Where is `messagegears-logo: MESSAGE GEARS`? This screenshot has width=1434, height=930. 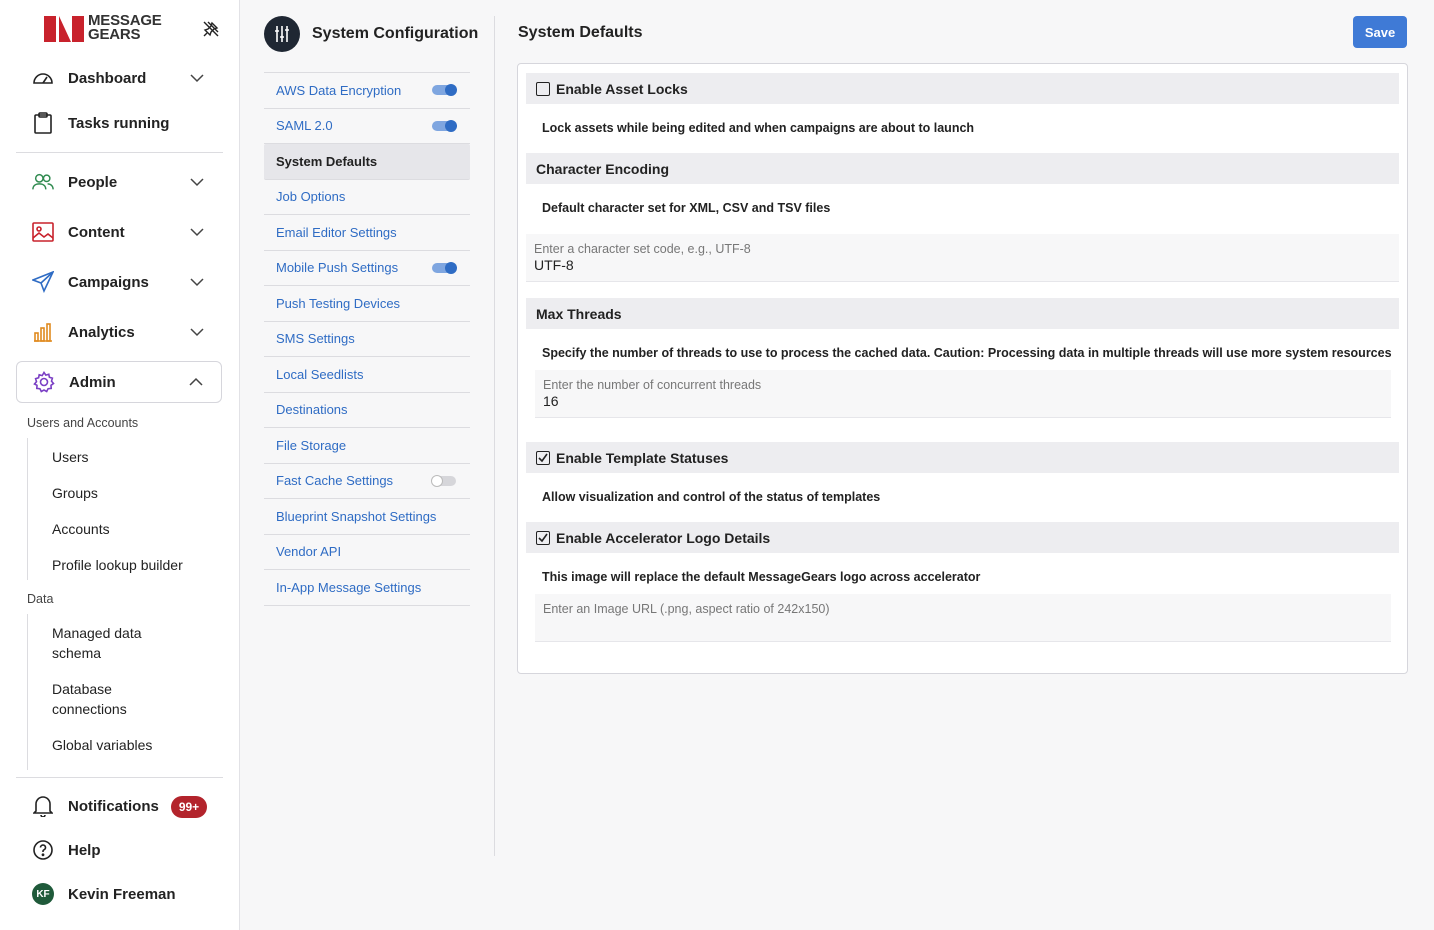
messagegears-logo: MESSAGE GEARS is located at coordinates (109, 28).